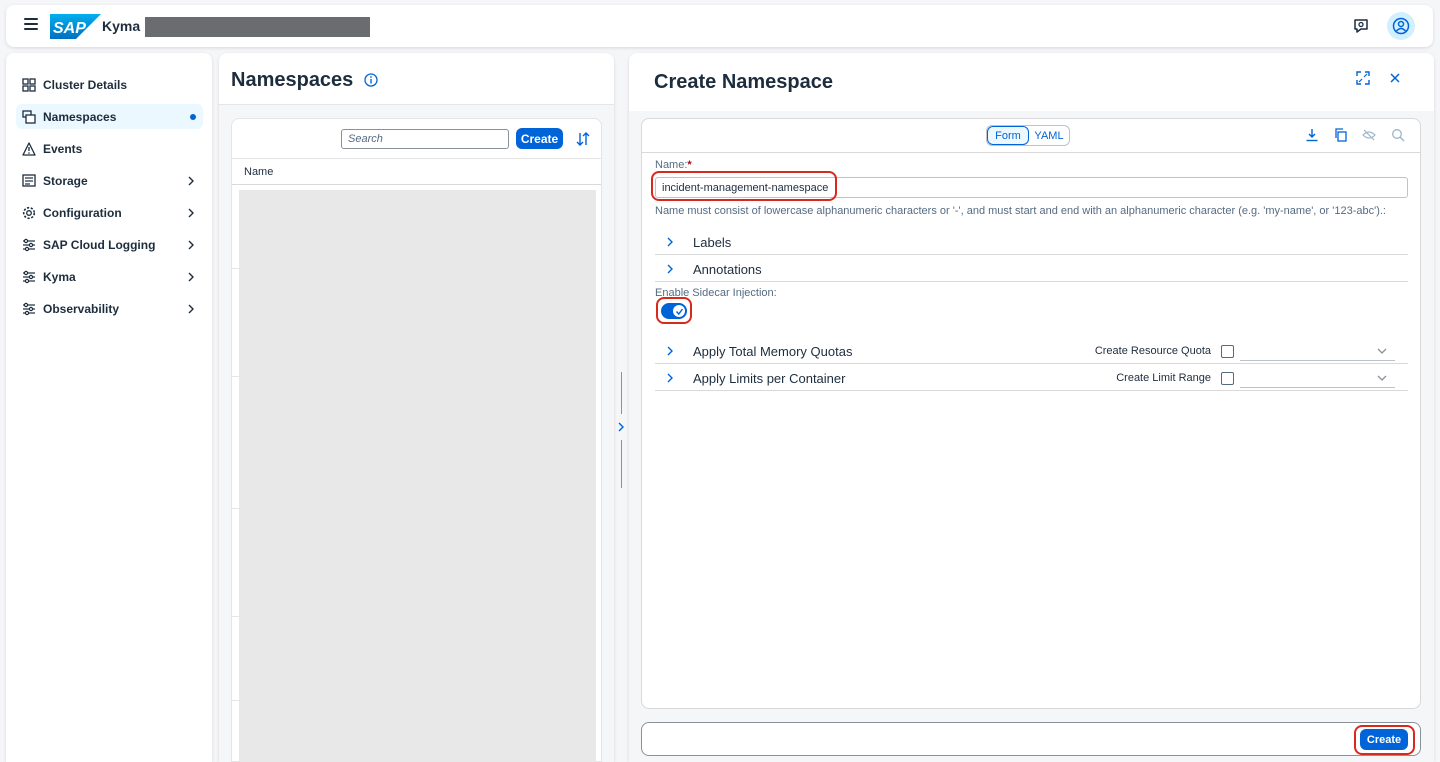  Describe the element at coordinates (744, 186) in the screenshot. I see `highlight-name-input` at that location.